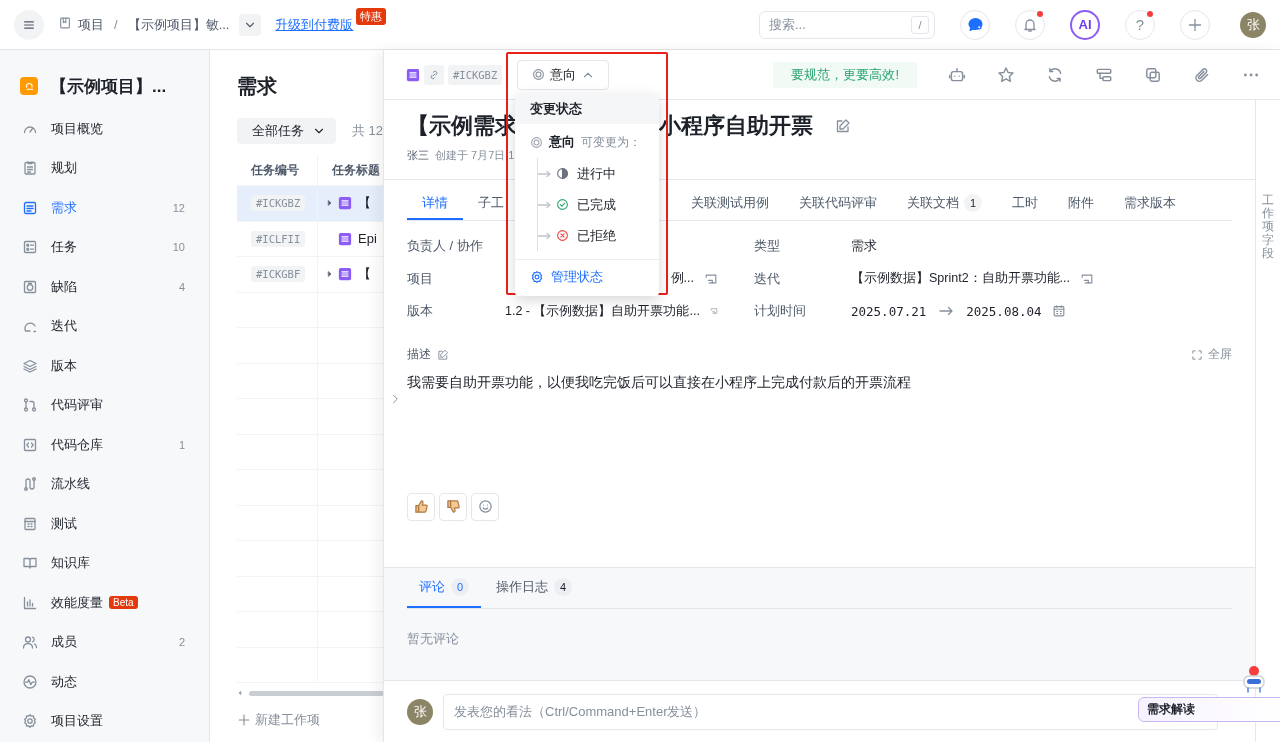  I want to click on pulse-icon, so click(30, 681).